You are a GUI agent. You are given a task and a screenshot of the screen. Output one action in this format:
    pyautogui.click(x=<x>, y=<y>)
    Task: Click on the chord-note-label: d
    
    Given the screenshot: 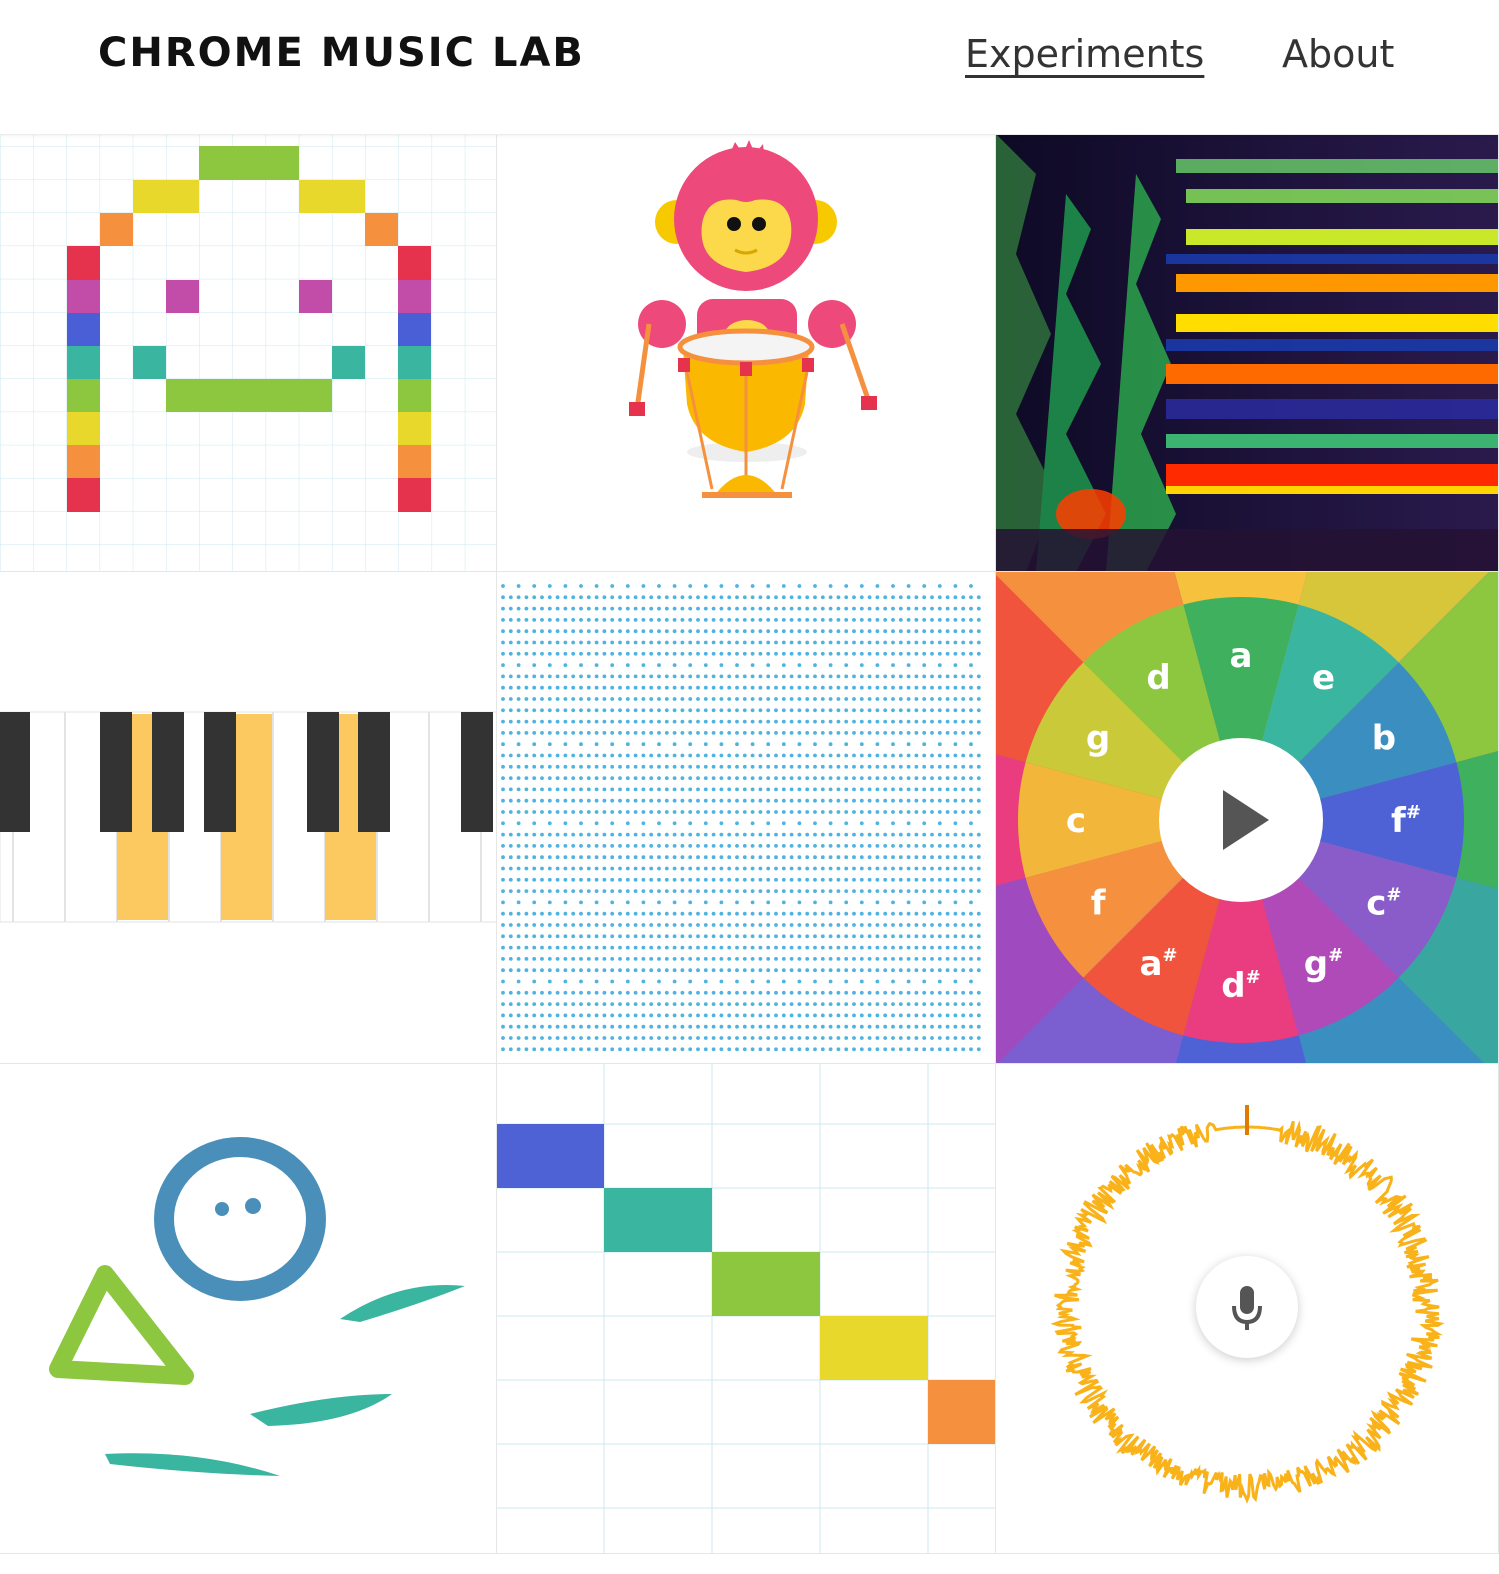 What is the action you would take?
    pyautogui.click(x=1158, y=678)
    